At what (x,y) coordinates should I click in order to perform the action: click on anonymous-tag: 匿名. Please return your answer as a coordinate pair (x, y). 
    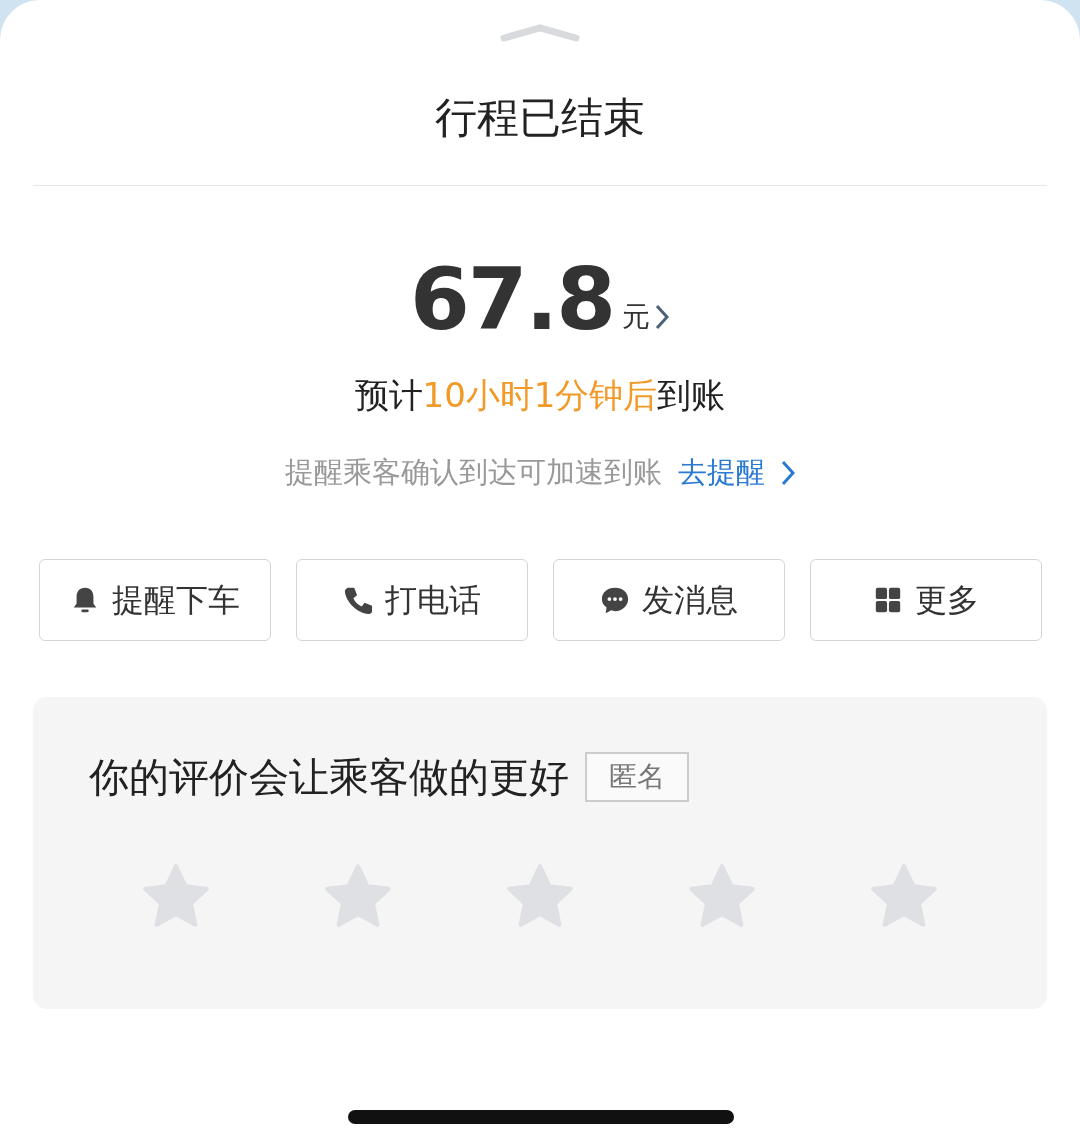
    Looking at the image, I should click on (637, 776).